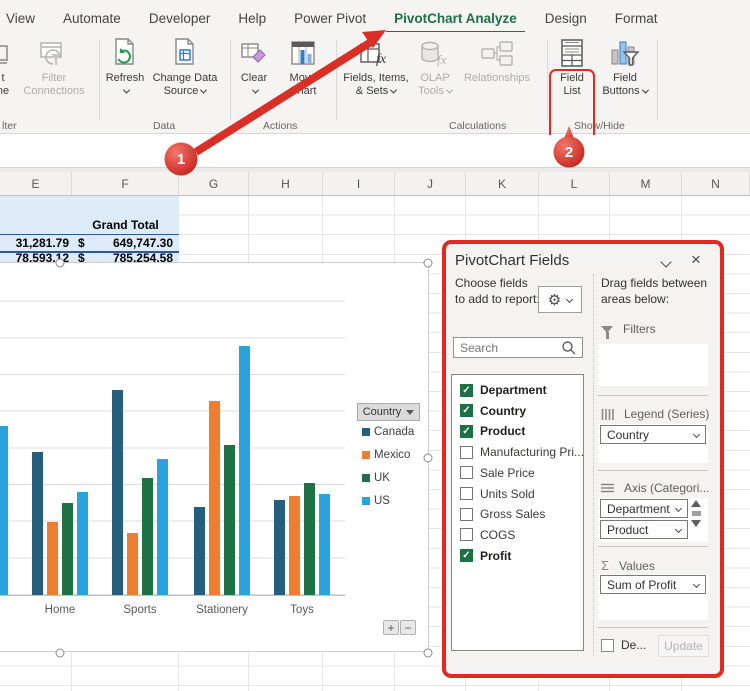  Describe the element at coordinates (428, 263) in the screenshot. I see `selection-handle-top-right` at that location.